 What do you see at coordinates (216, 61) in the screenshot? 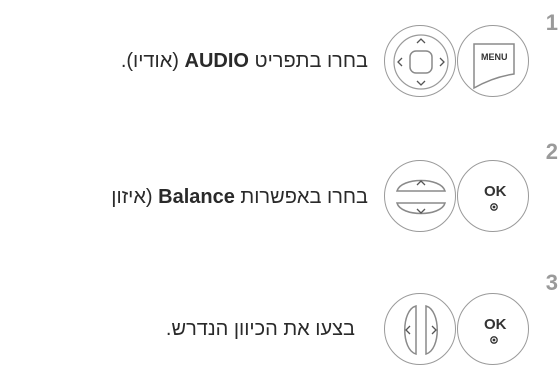
I see `step-1-text-bold: AUDIO` at bounding box center [216, 61].